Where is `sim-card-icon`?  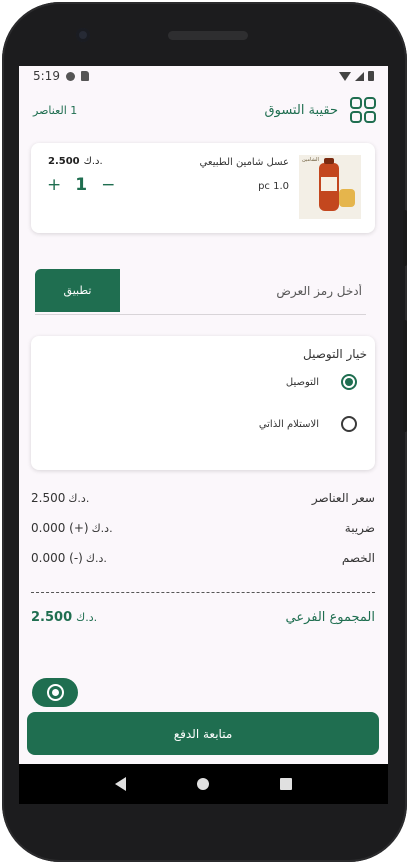 sim-card-icon is located at coordinates (84, 76).